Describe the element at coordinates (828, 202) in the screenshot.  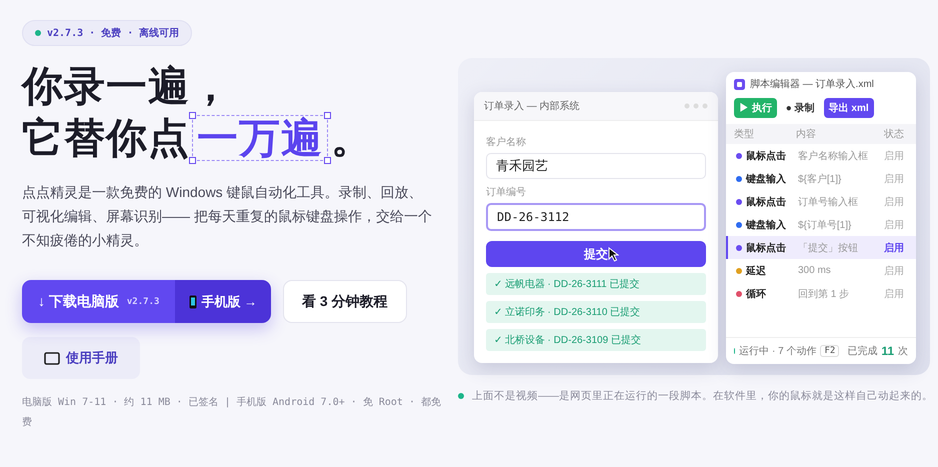
I see `action-content: 订单号输入框` at that location.